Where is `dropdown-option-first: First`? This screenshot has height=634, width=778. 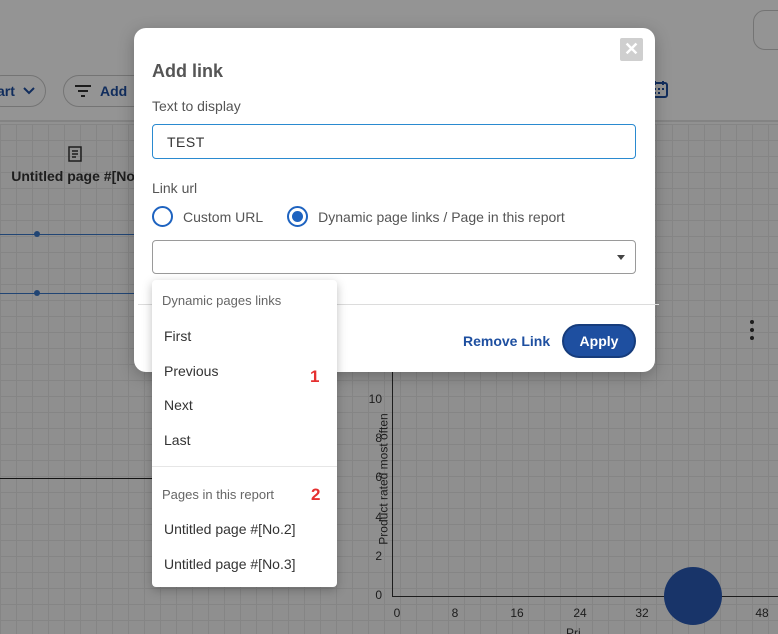
dropdown-option-first: First is located at coordinates (177, 336).